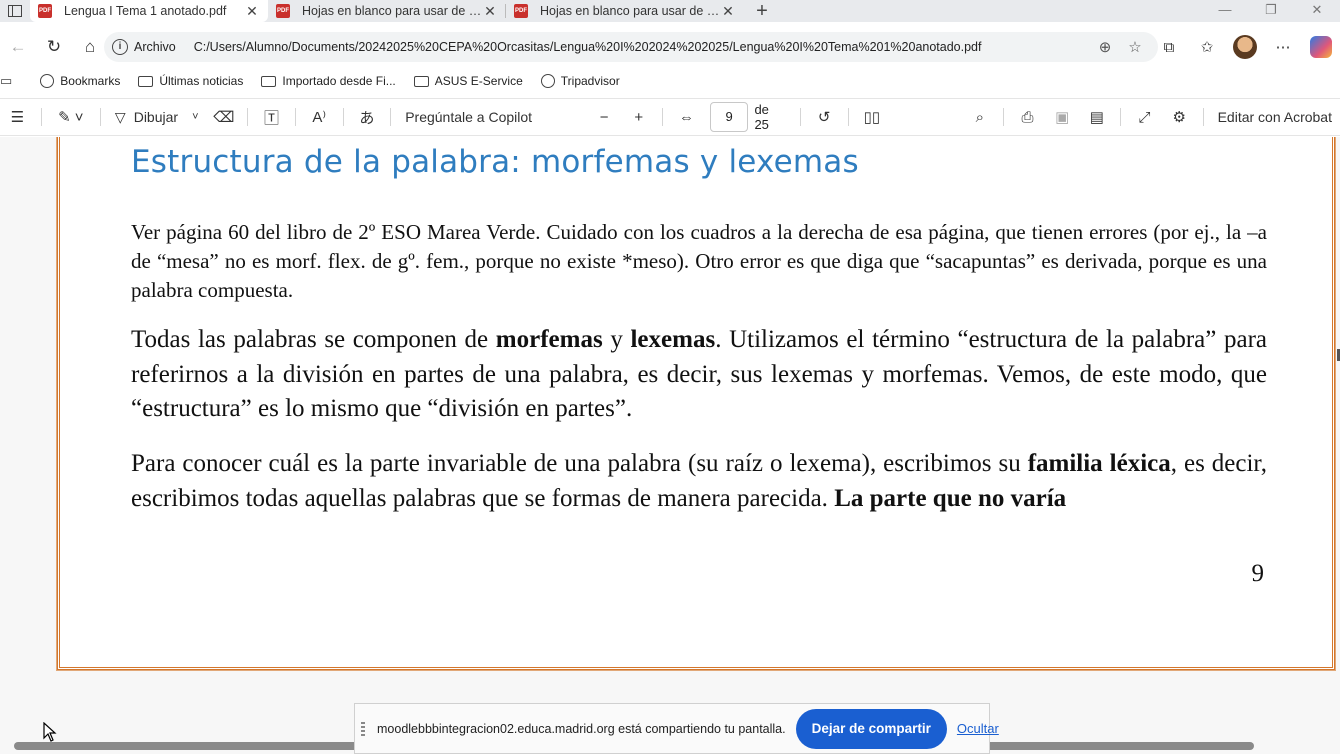  I want to click on back-button: ←, so click(18, 47).